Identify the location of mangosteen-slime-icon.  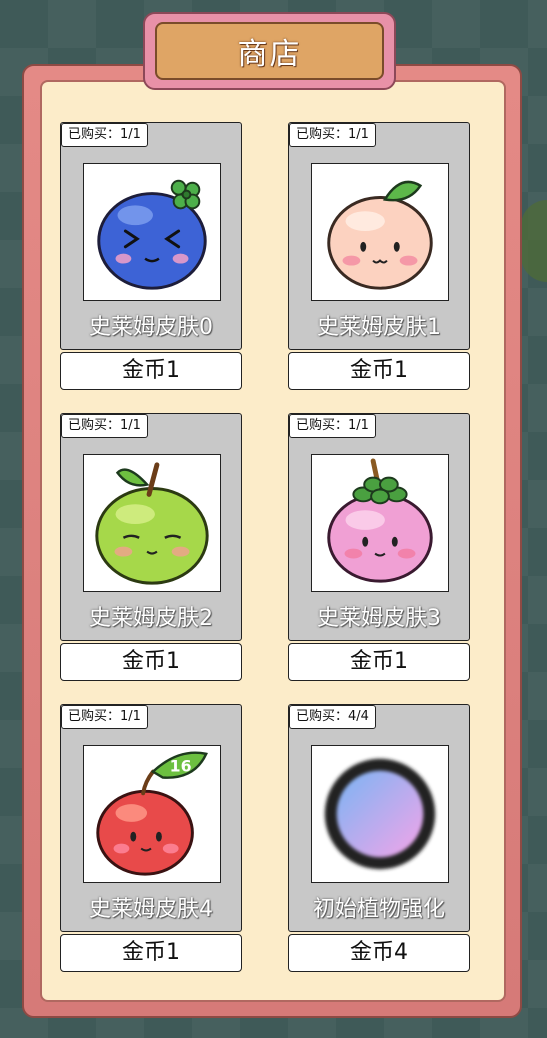
(380, 523).